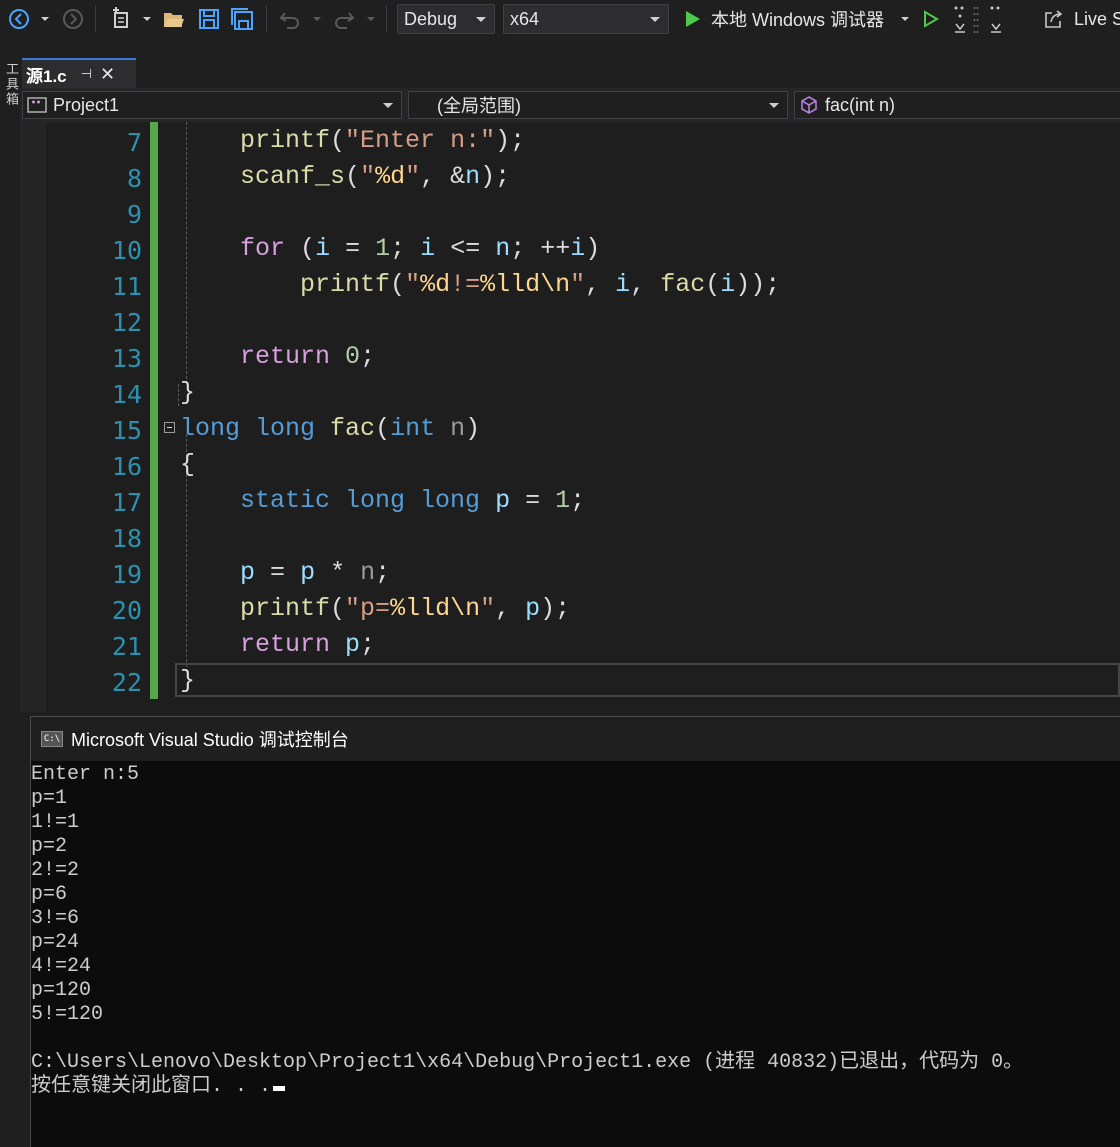 The image size is (1120, 1147). What do you see at coordinates (315, 572) in the screenshot?
I see `code-line: p = p * n;` at bounding box center [315, 572].